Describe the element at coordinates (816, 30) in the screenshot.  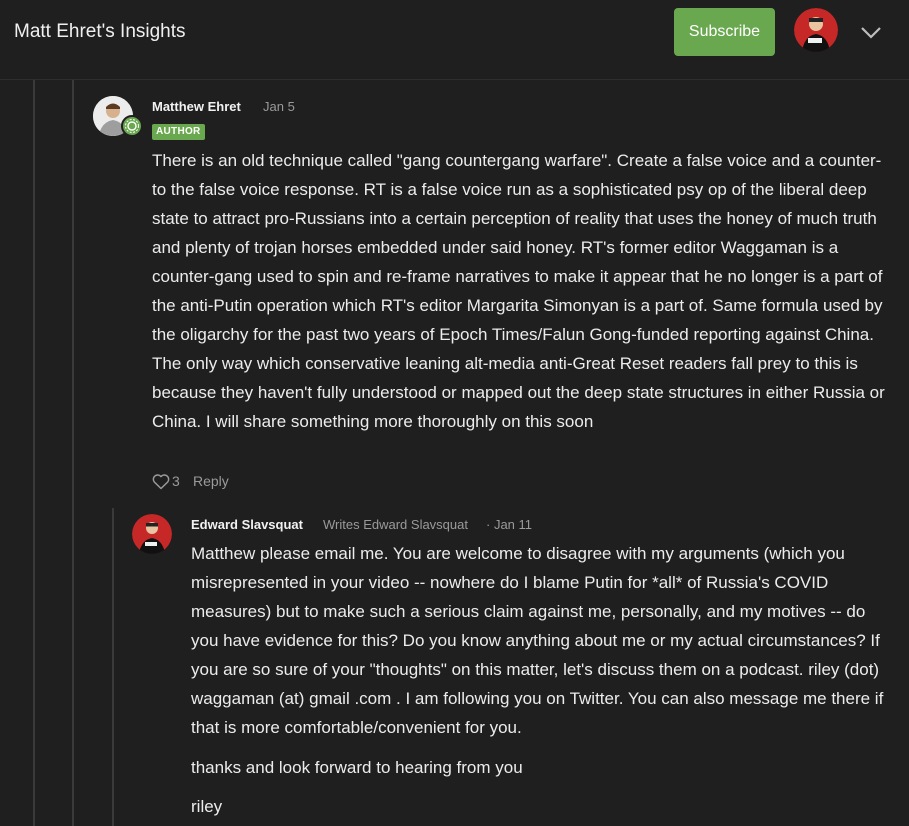
I see `user-avatar-icon` at that location.